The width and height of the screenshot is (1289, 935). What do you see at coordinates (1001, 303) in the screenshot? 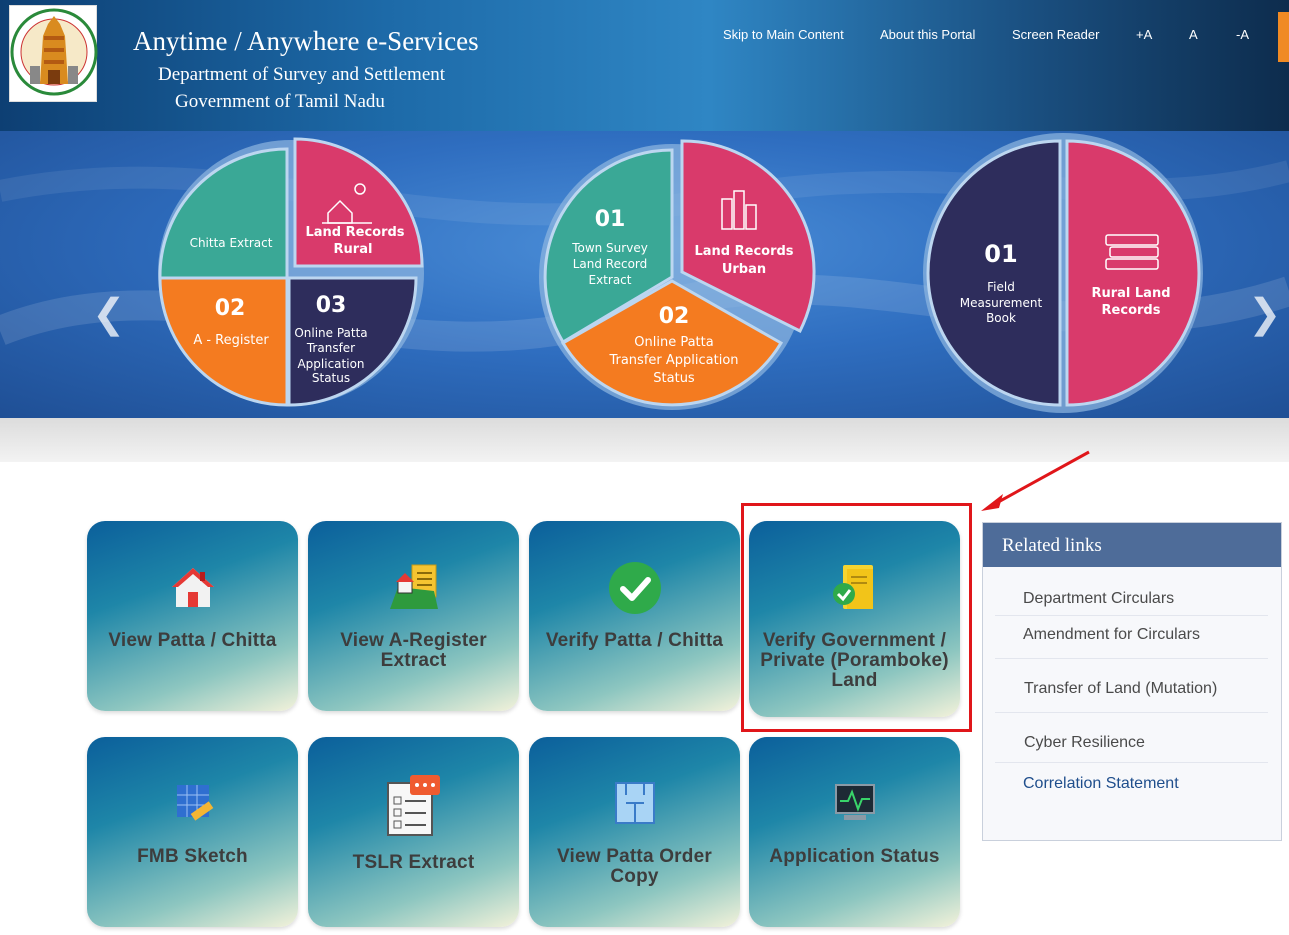
I see `field-measurement-label-2: Measurement` at bounding box center [1001, 303].